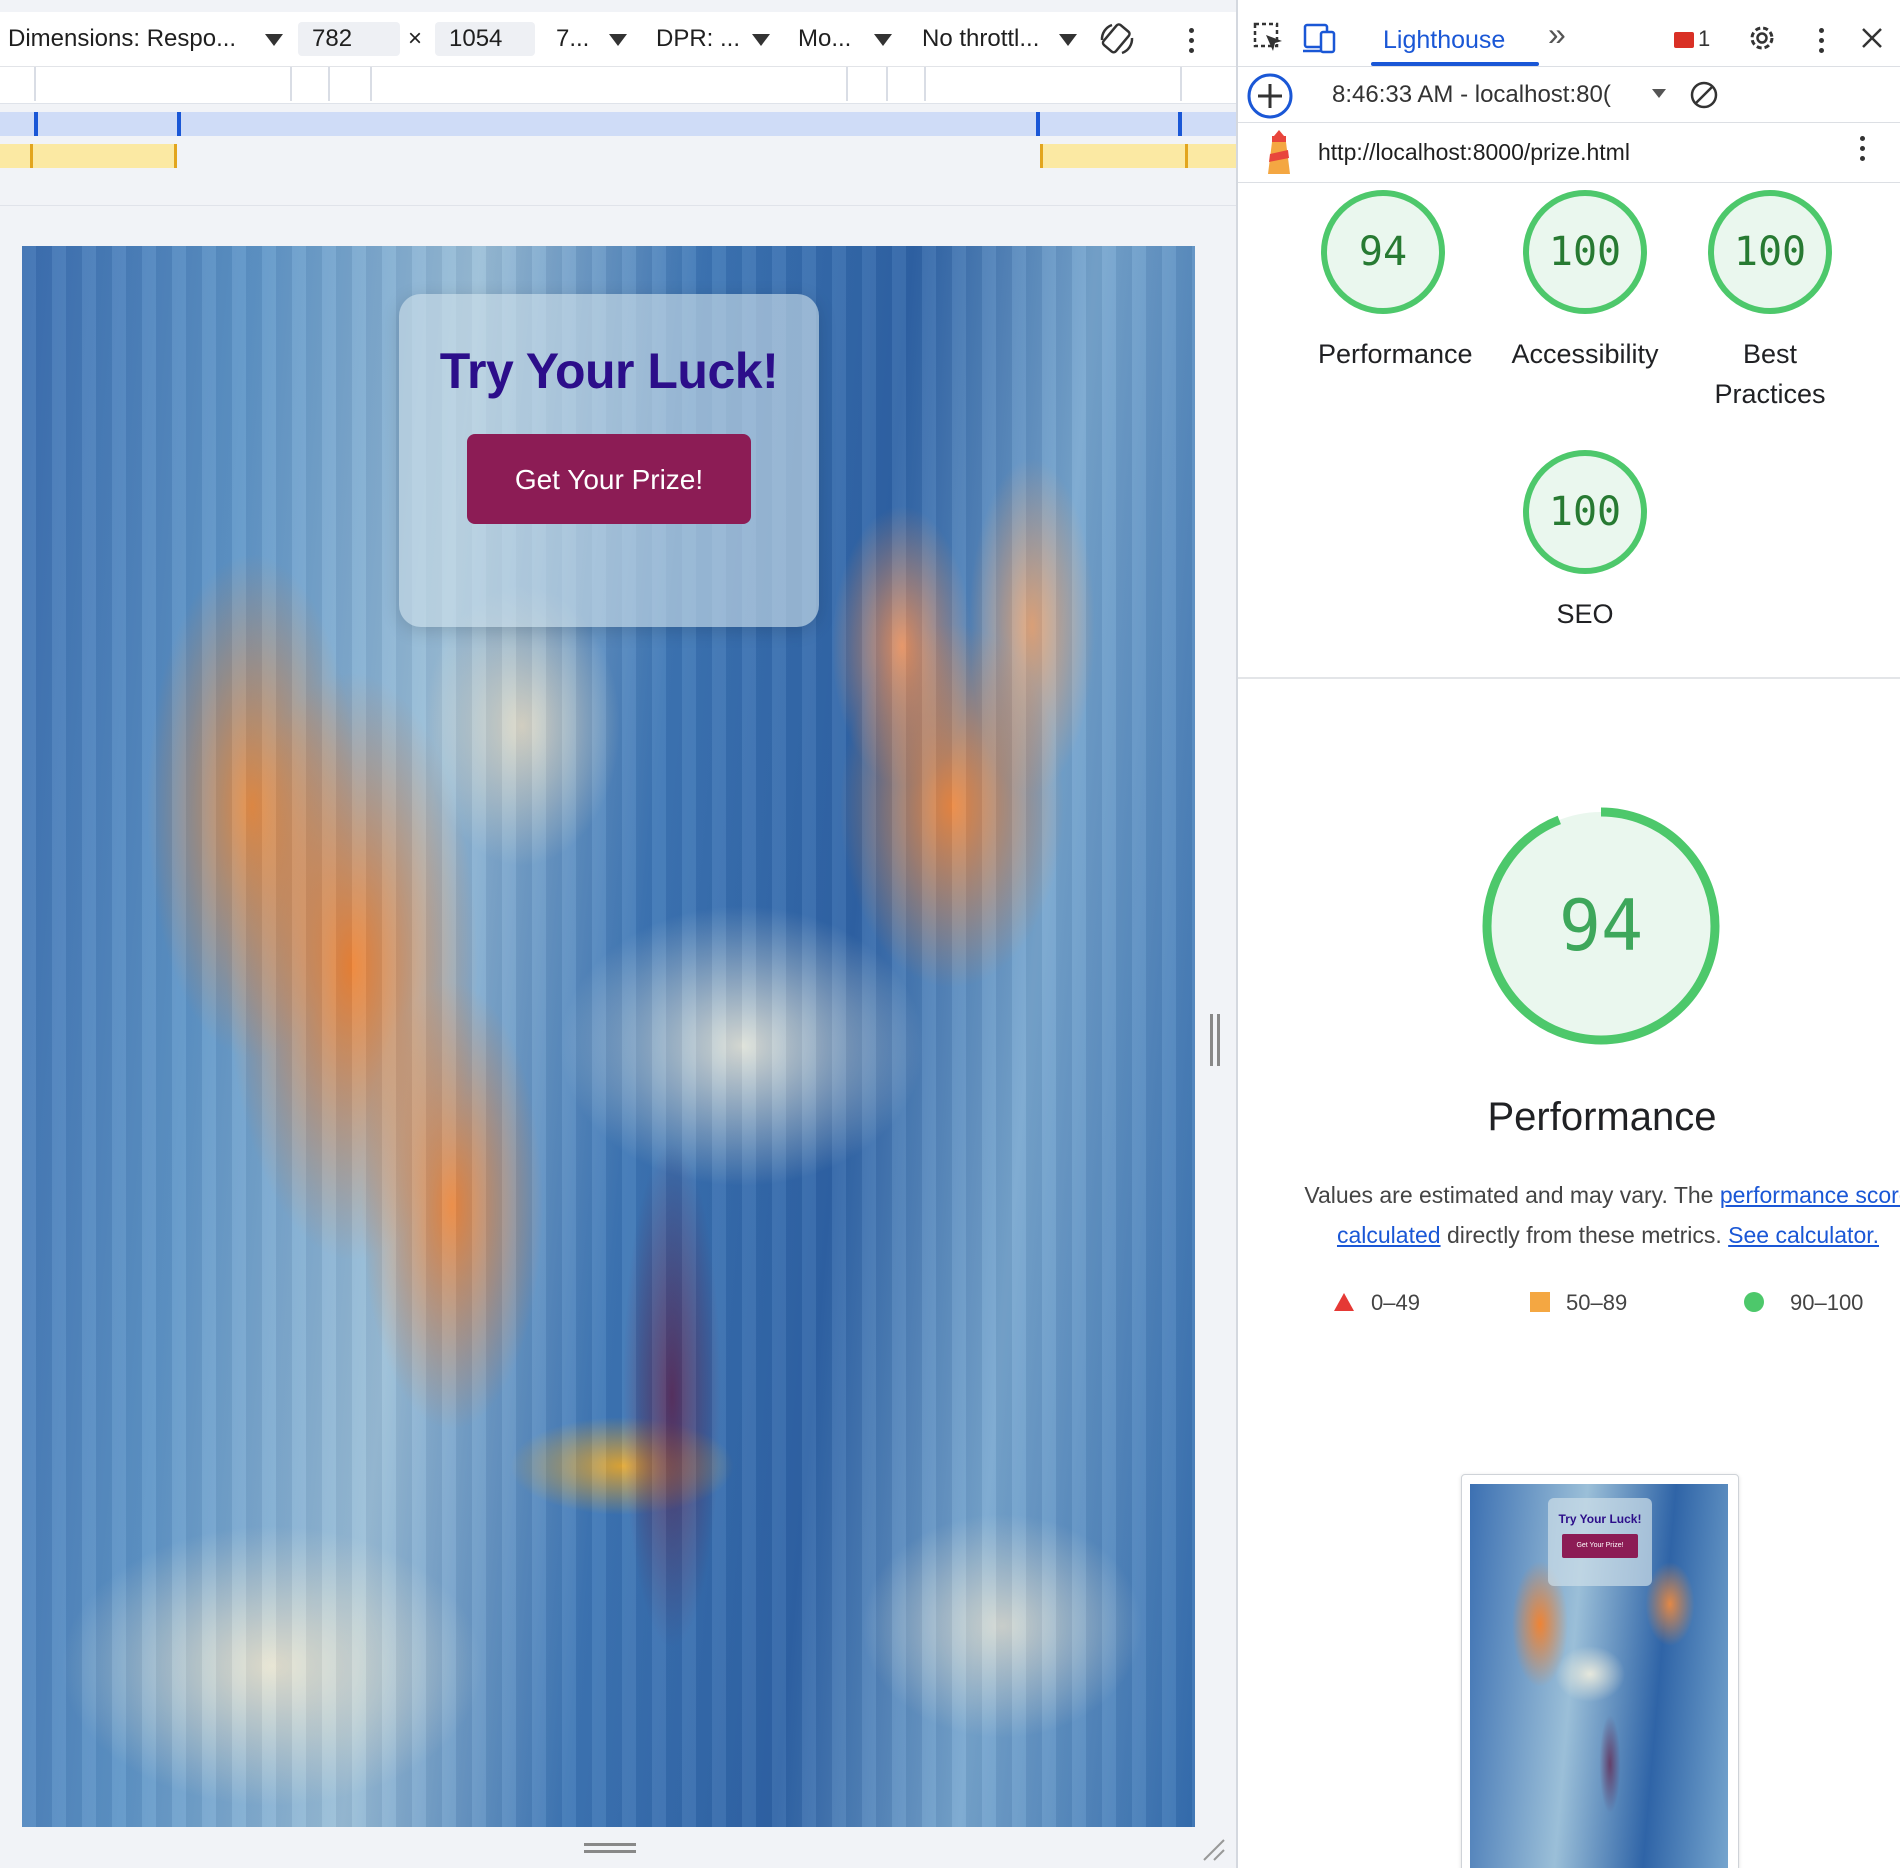  Describe the element at coordinates (1601, 926) in the screenshot. I see `performance-big-score: 94` at that location.